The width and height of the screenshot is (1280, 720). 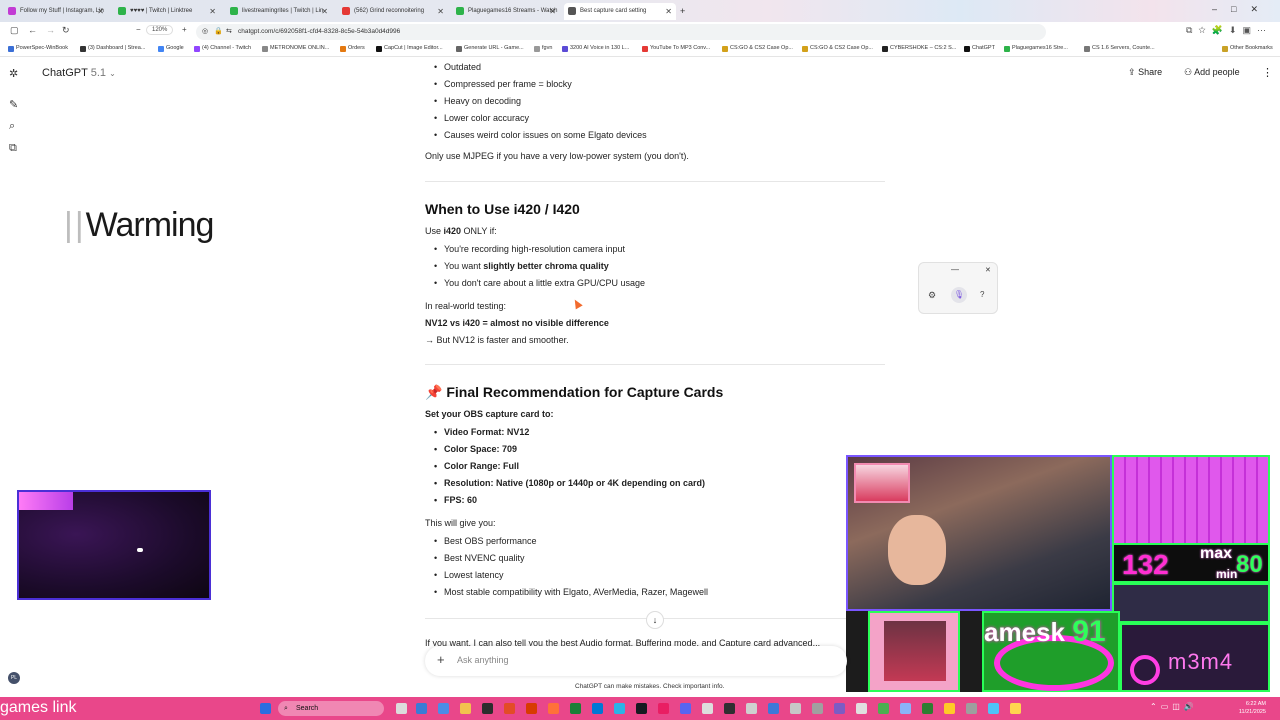 What do you see at coordinates (1247, 48) in the screenshot?
I see `bookmark-item: Other Bookmarks` at bounding box center [1247, 48].